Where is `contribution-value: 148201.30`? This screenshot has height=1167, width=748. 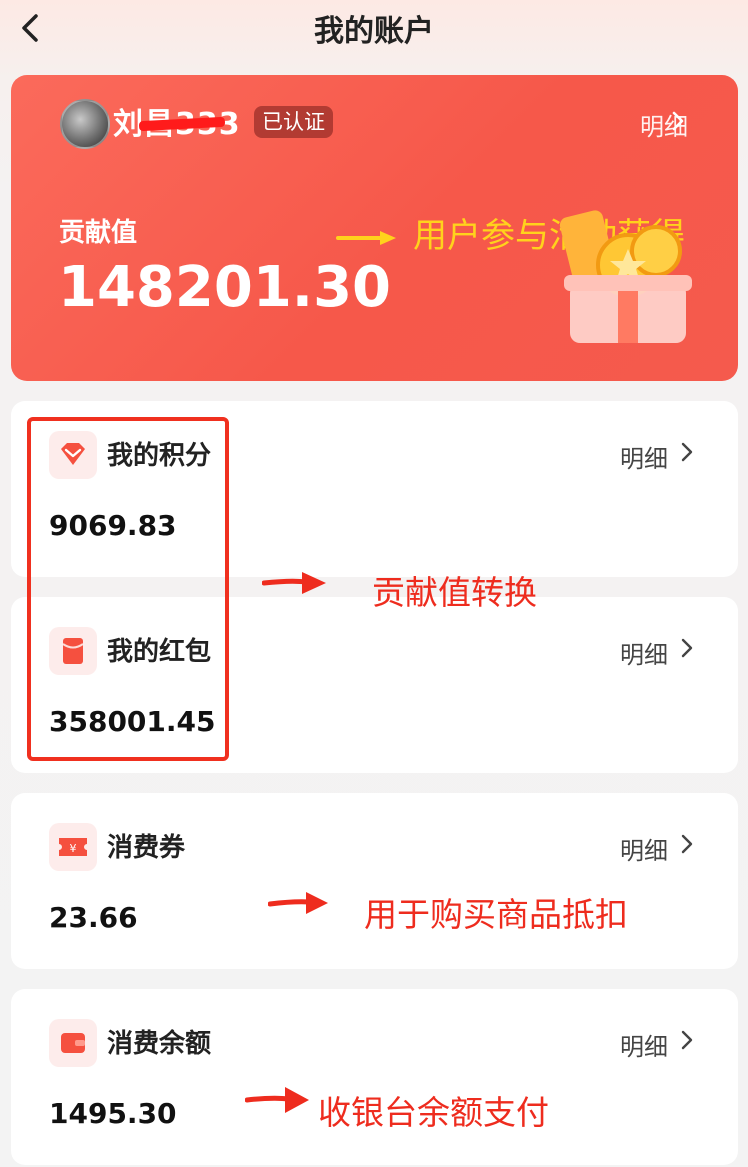
contribution-value: 148201.30 is located at coordinates (224, 287).